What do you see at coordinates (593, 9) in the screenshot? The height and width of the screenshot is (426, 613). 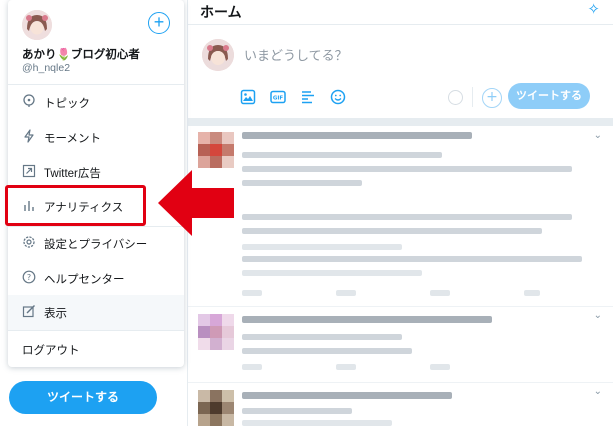 I see `sparkle-icon: ✧` at bounding box center [593, 9].